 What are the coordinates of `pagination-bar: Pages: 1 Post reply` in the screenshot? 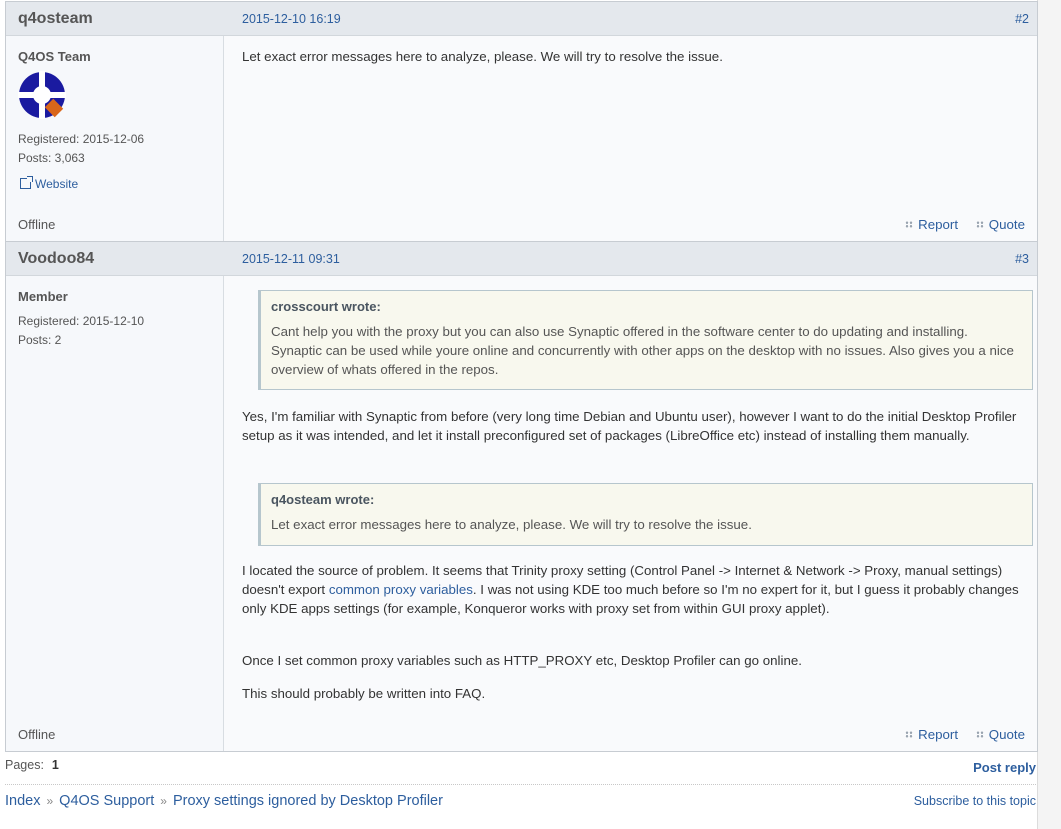 It's located at (520, 768).